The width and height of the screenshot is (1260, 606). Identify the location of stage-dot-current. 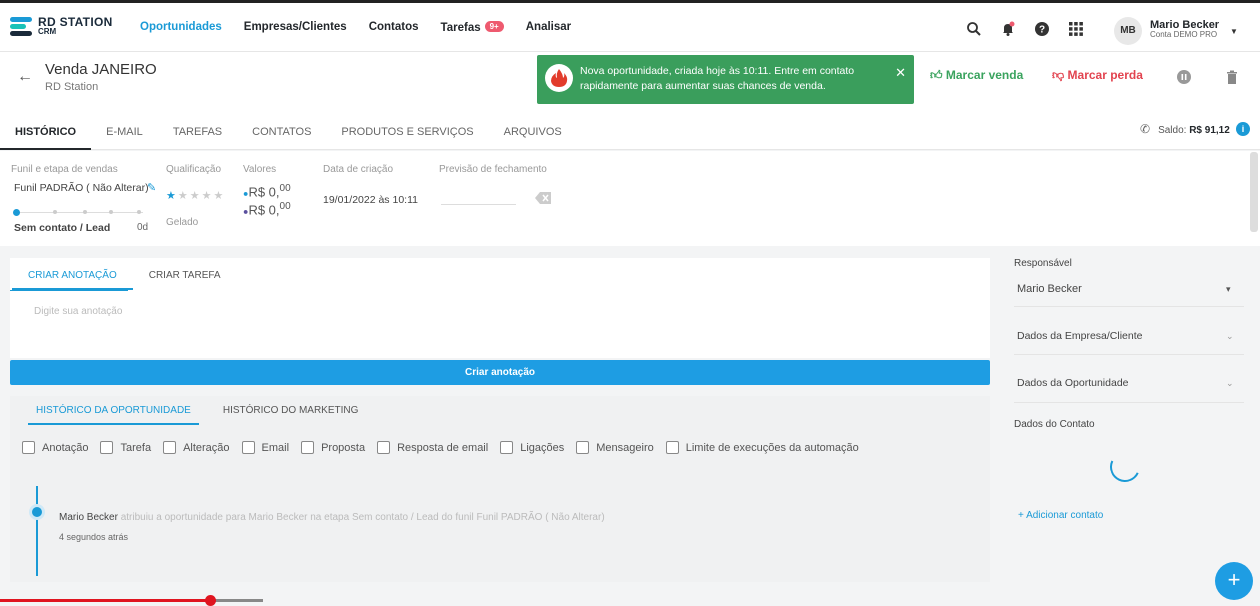
(16, 212).